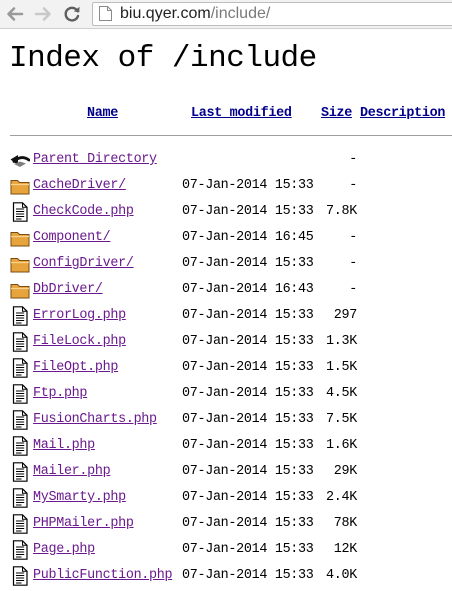 Image resolution: width=452 pixels, height=591 pixels. I want to click on listing-row: Mail.php 07-Jan-2014 15:33 1.6K, so click(231, 445).